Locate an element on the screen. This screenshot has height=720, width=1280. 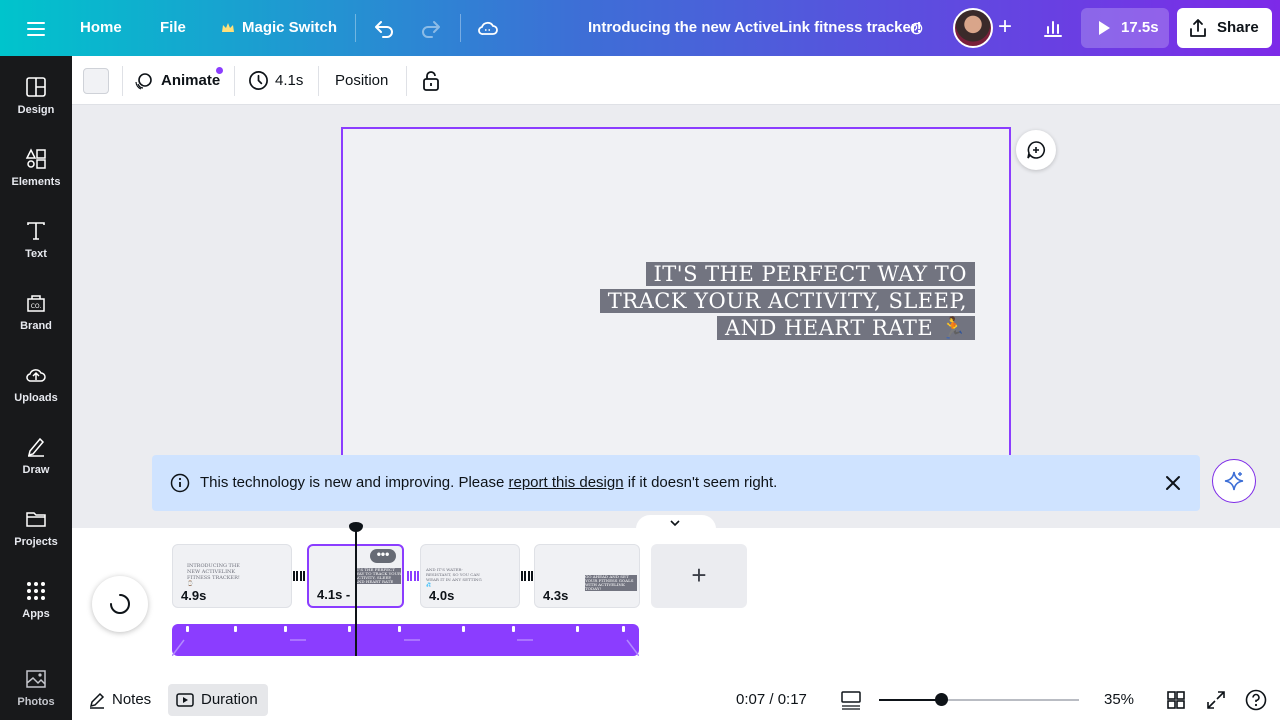
info-icon is located at coordinates (180, 483).